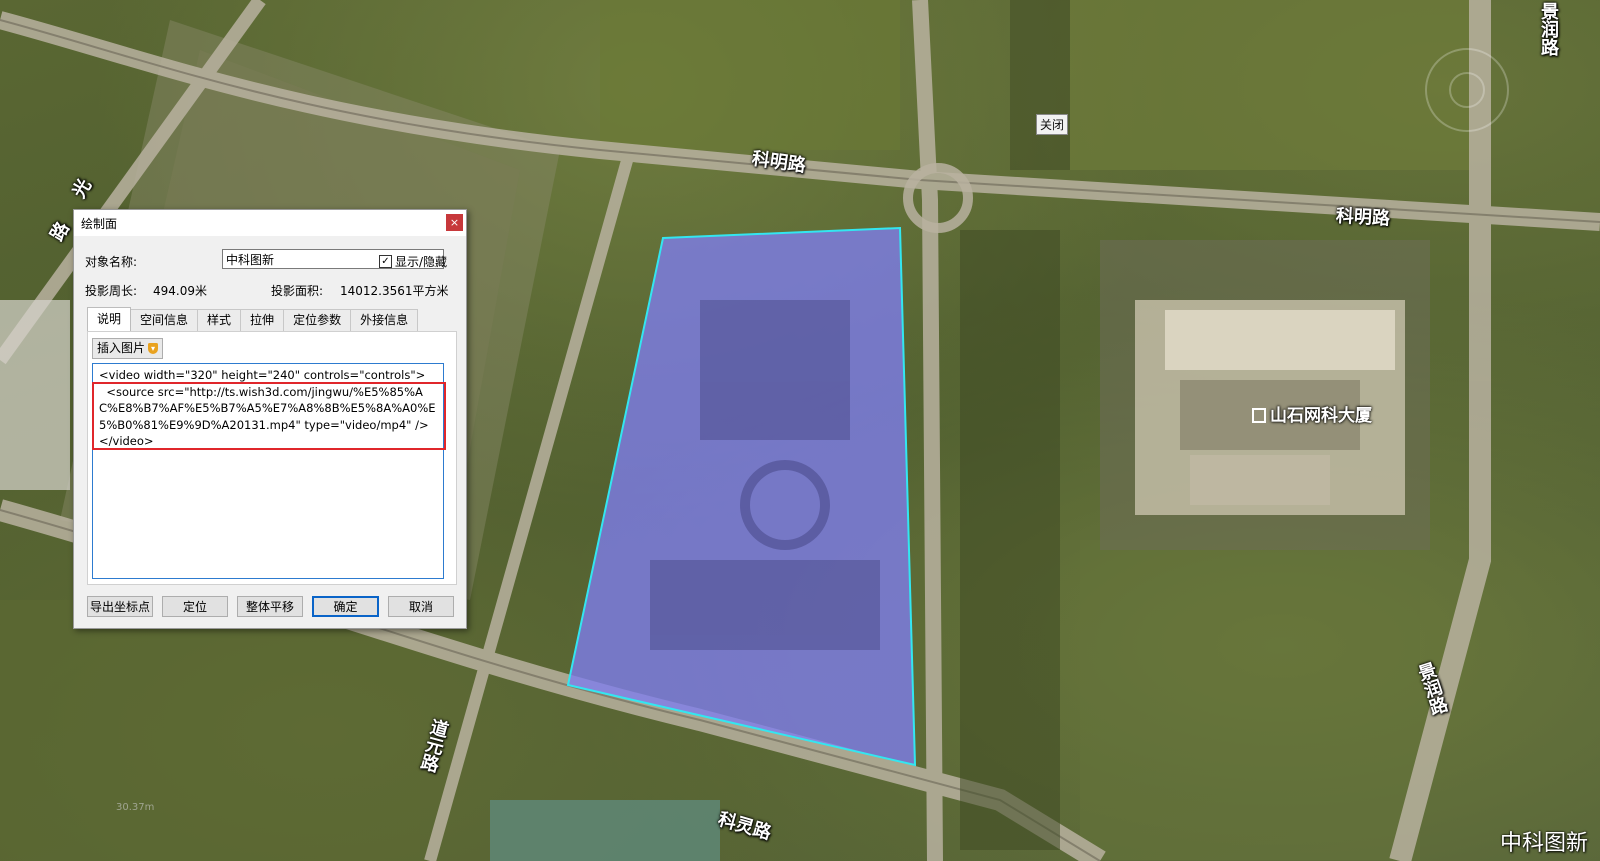 This screenshot has width=1600, height=861. Describe the element at coordinates (219, 320) in the screenshot. I see `tab-style: 样式` at that location.